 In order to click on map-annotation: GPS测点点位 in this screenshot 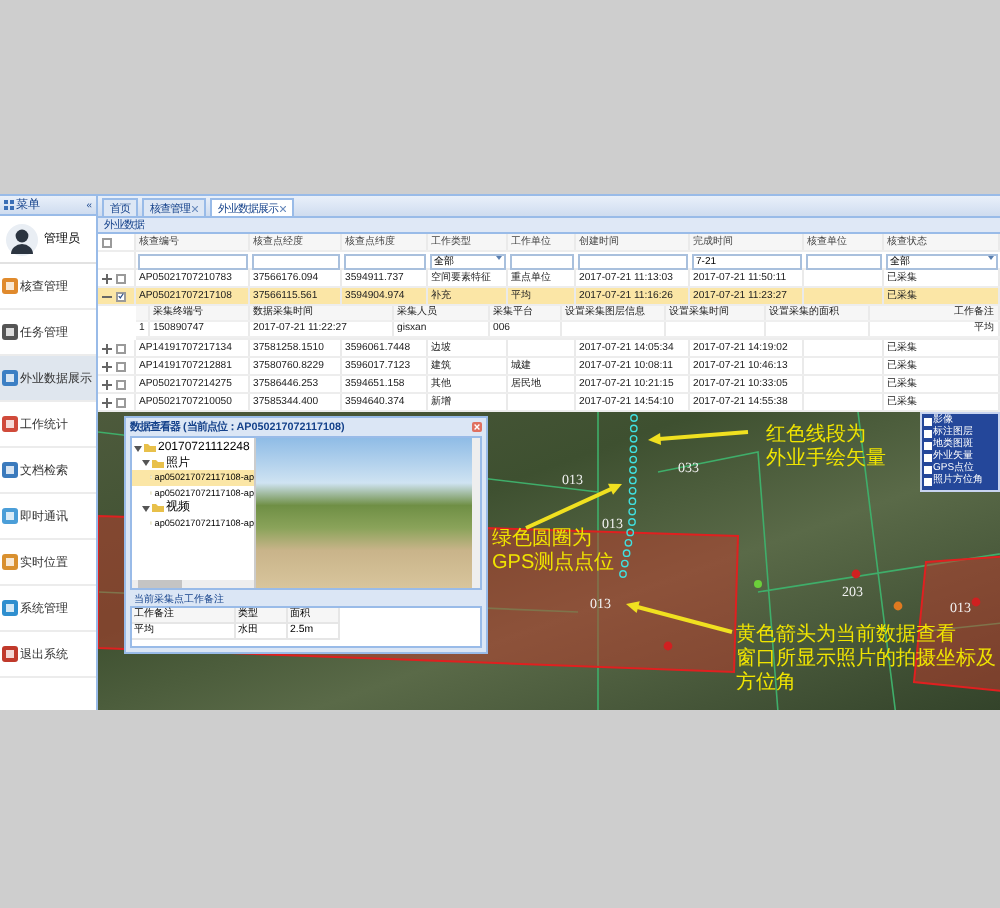, I will do `click(553, 564)`.